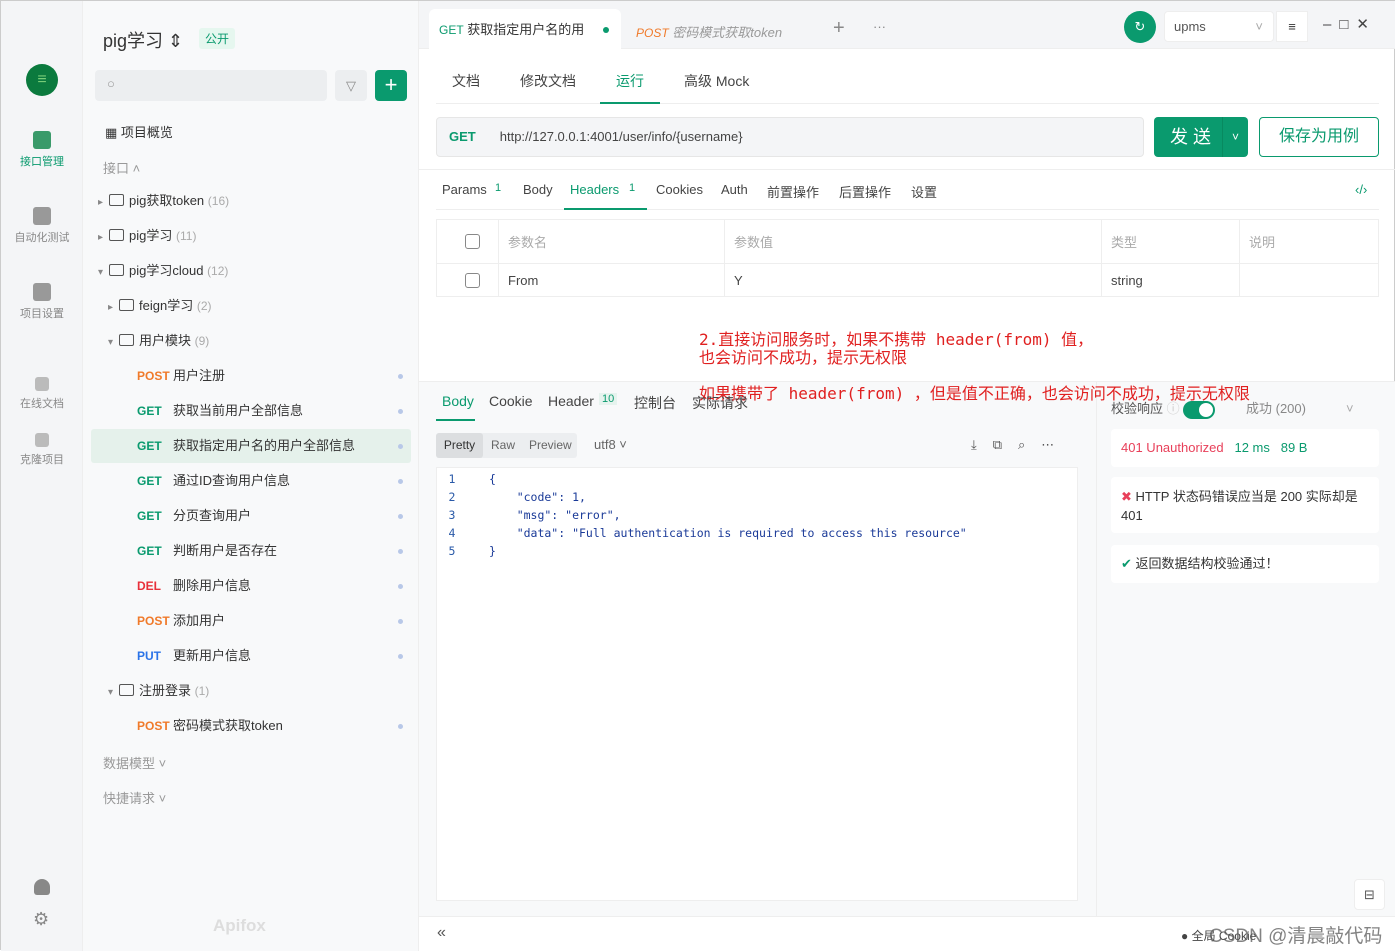  What do you see at coordinates (251, 551) in the screenshot?
I see `tree-api-item: GET 判断用户是否存在` at bounding box center [251, 551].